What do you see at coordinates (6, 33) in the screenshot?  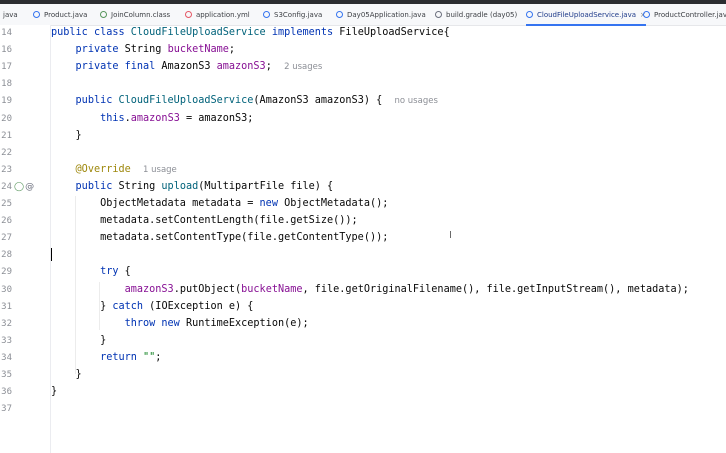 I see `line-number: 14` at bounding box center [6, 33].